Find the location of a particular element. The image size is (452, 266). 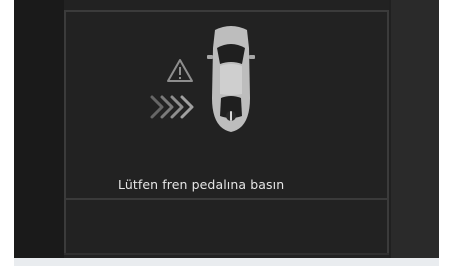

alert-message: Lütfen fren pedalına basın is located at coordinates (201, 184).